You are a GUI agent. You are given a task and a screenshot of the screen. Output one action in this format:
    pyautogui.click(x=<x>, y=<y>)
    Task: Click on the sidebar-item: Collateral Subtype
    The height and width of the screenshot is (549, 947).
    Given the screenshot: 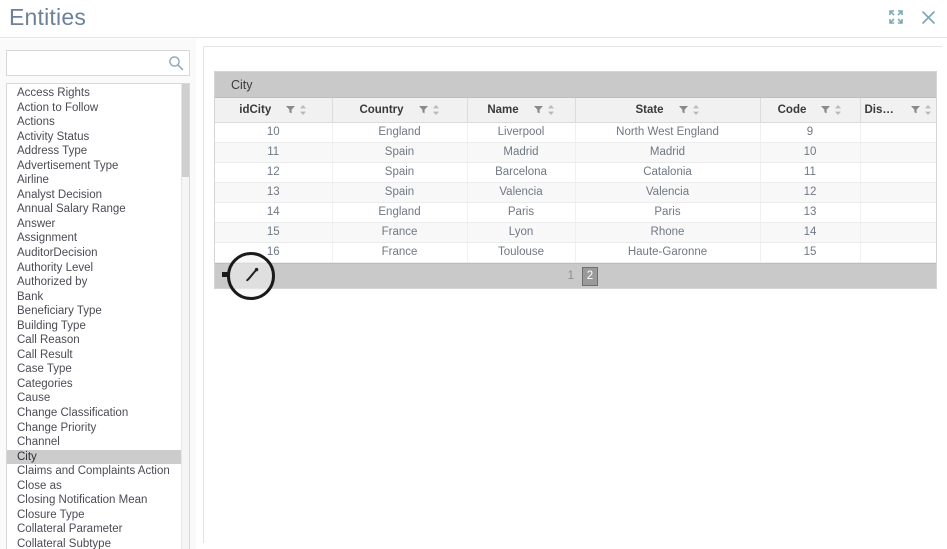 What is the action you would take?
    pyautogui.click(x=95, y=543)
    